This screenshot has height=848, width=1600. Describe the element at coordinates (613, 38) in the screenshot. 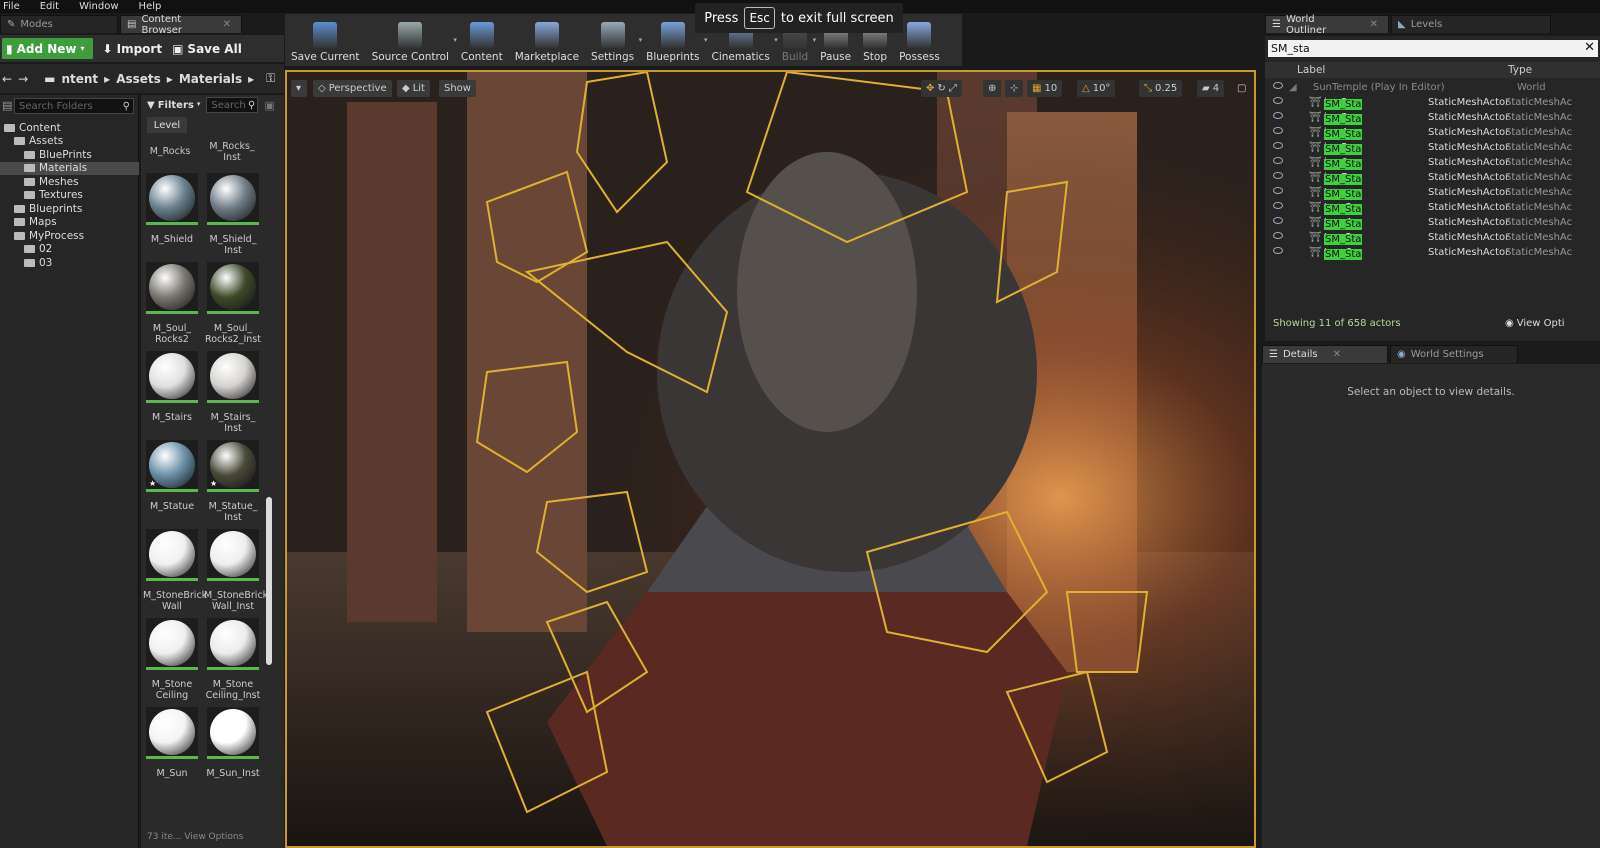

I see `settings-button: Settings ▾` at that location.